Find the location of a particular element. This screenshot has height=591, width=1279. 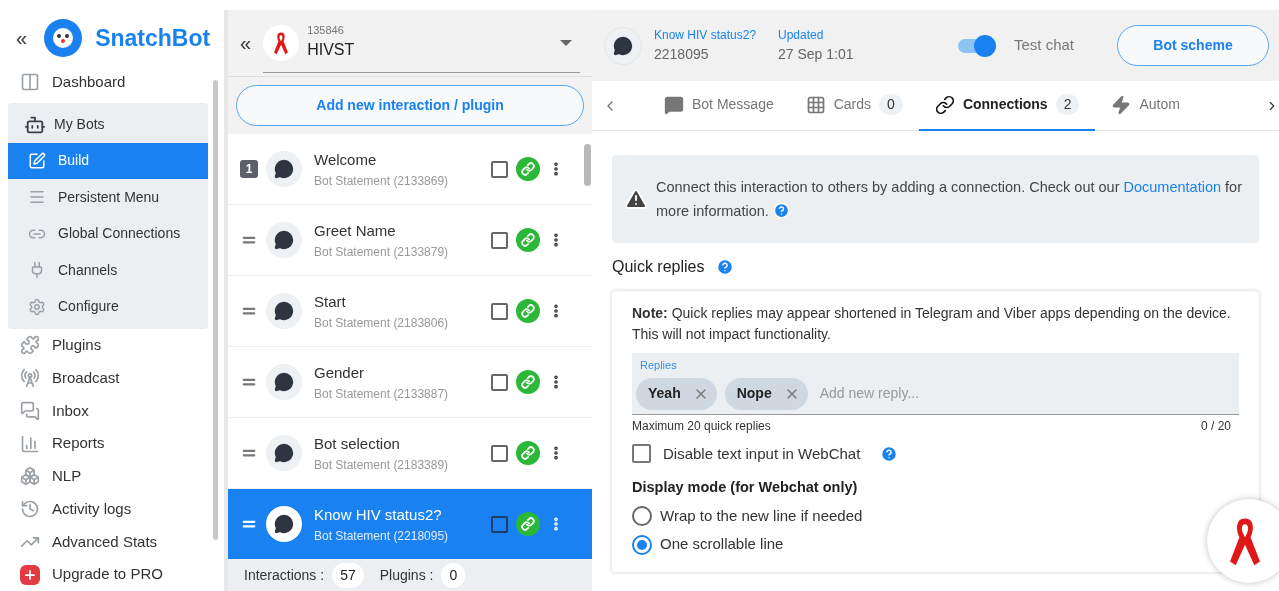

display-mode-title: Display mode (for Webchat only) is located at coordinates (745, 487).